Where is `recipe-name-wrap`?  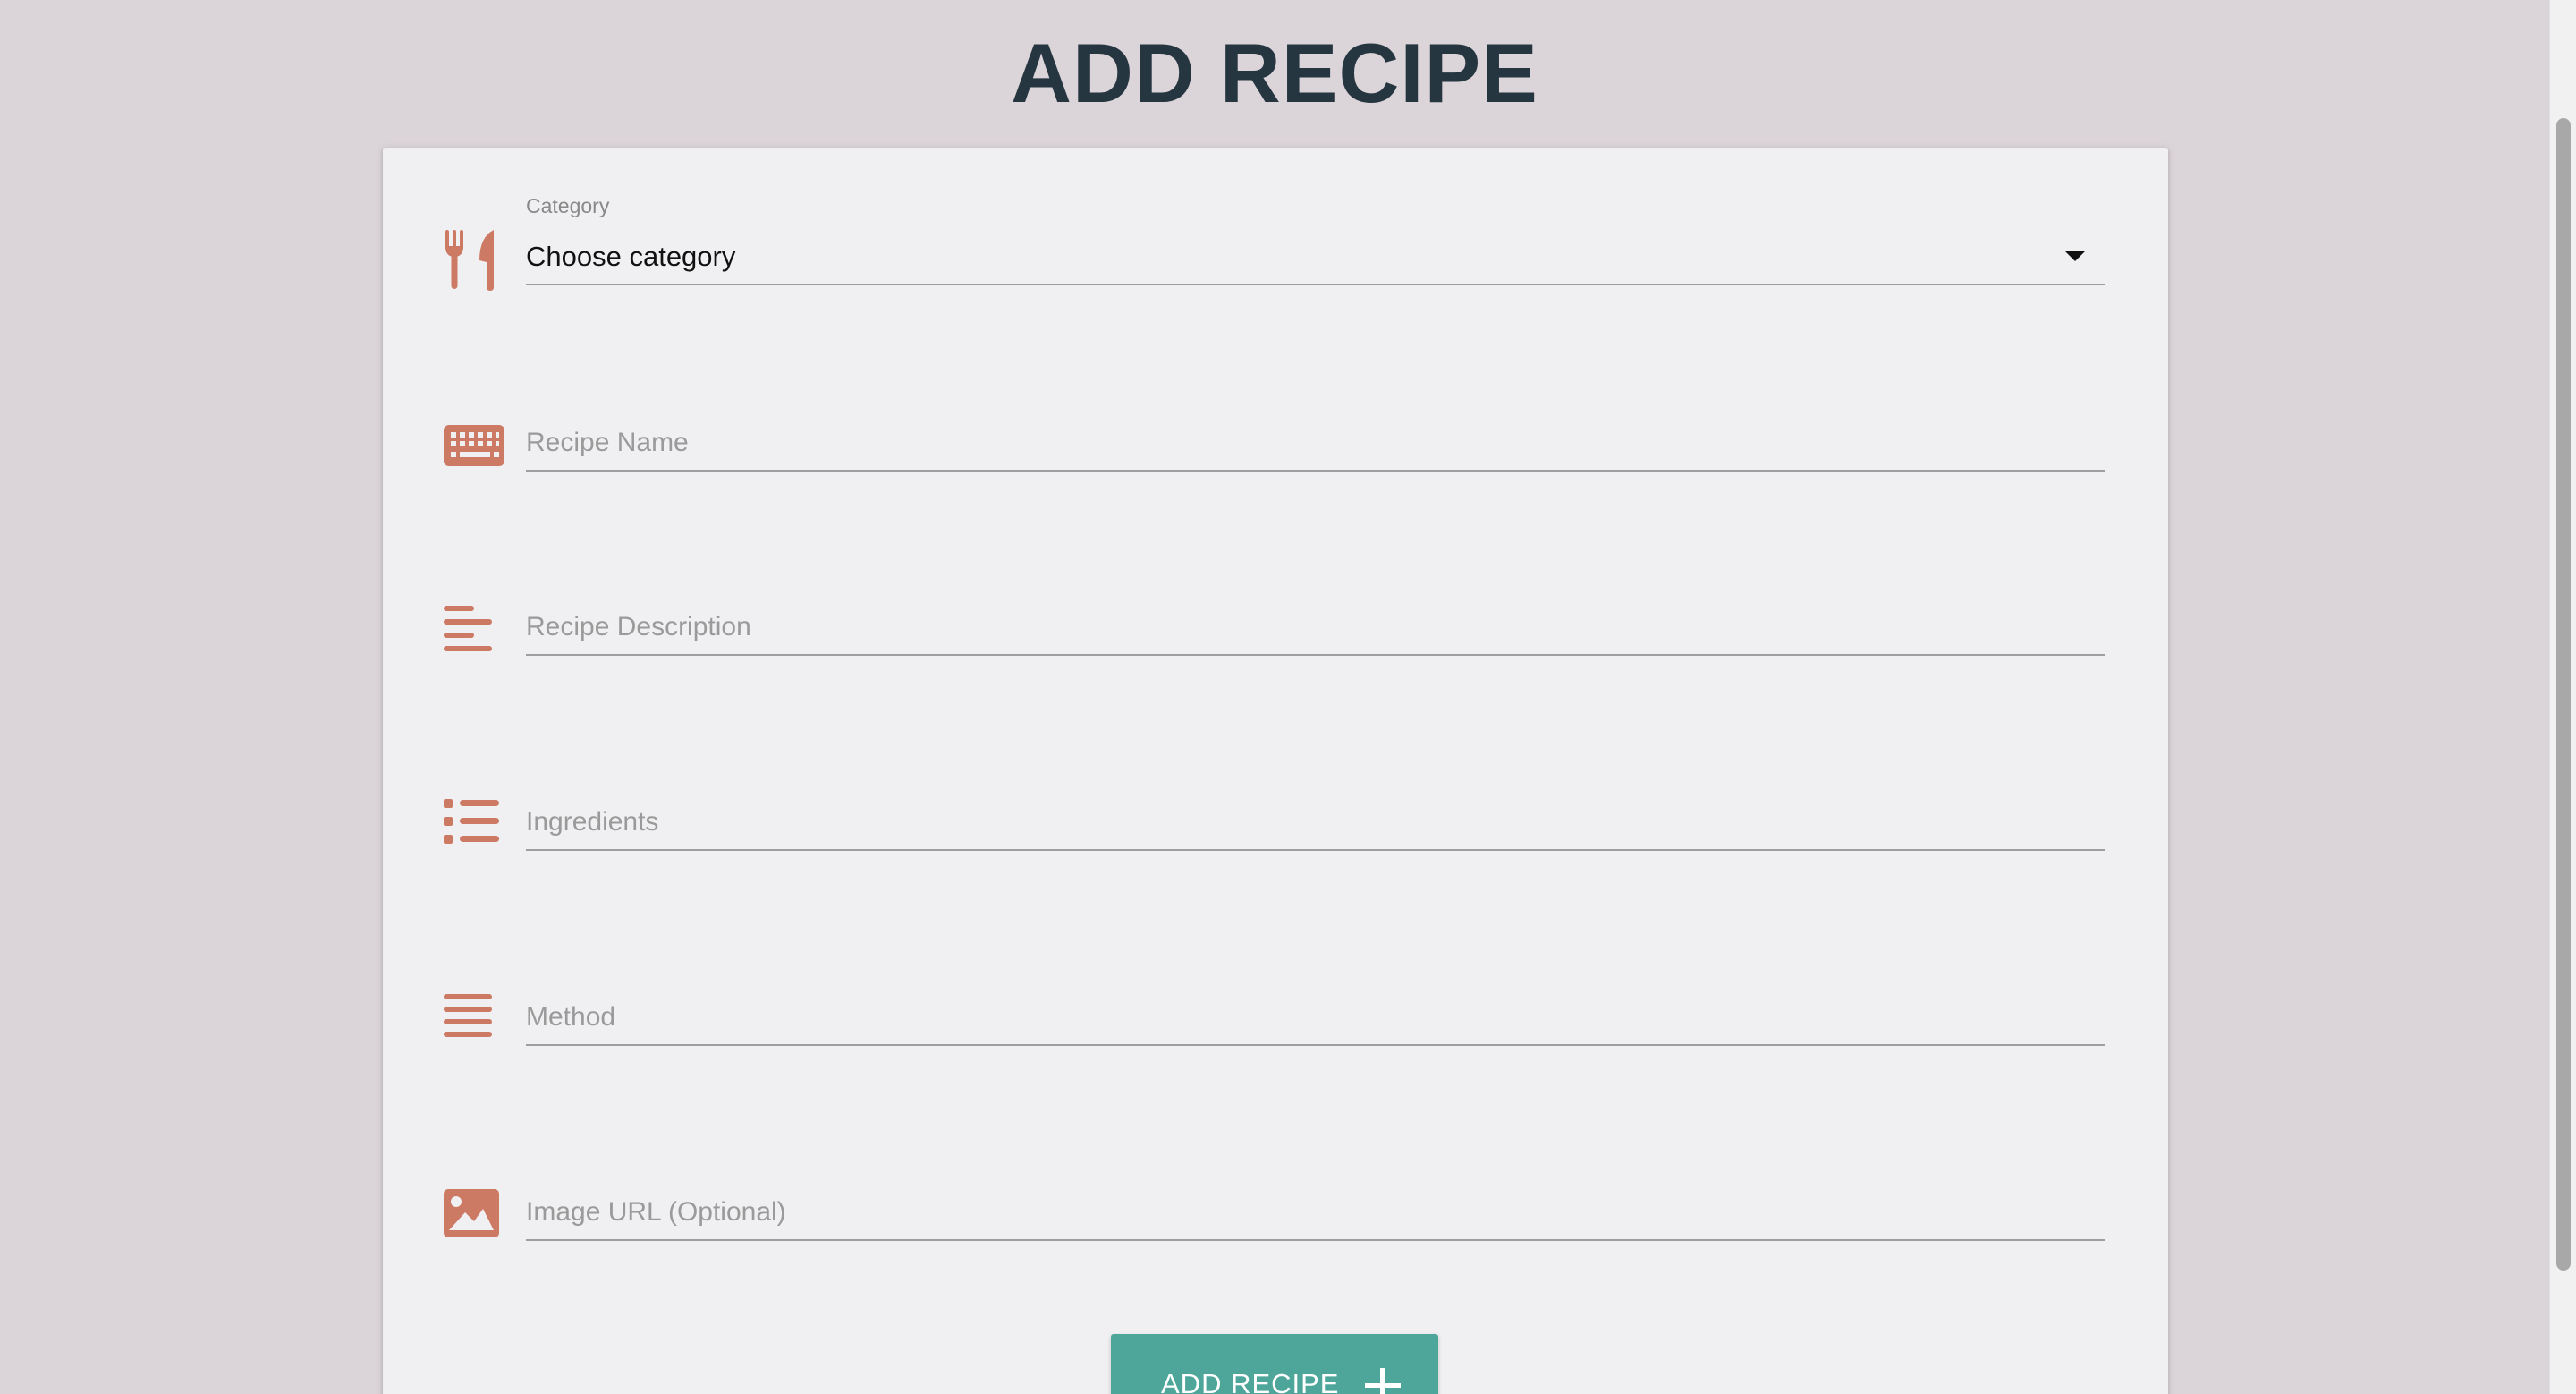
recipe-name-wrap is located at coordinates (1315, 444).